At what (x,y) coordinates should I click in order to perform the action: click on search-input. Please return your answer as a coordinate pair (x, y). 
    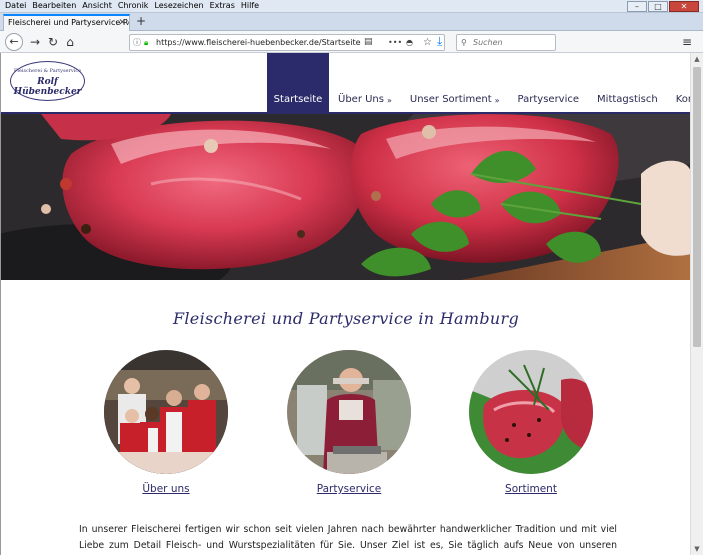
    Looking at the image, I should click on (513, 42).